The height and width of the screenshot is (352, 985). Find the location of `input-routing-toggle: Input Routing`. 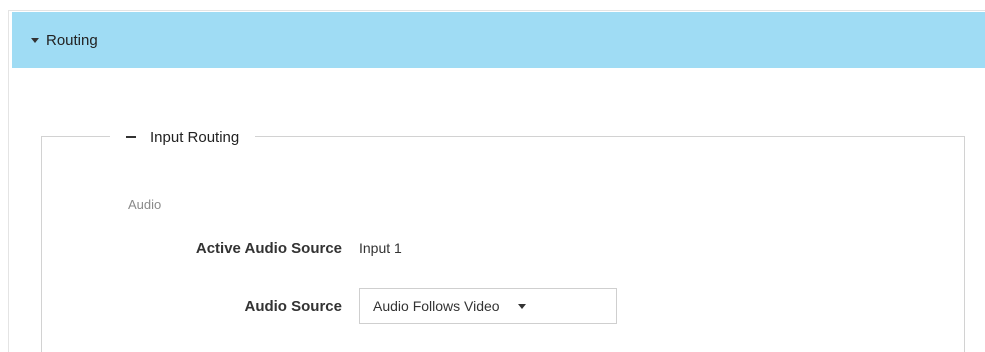

input-routing-toggle: Input Routing is located at coordinates (183, 137).